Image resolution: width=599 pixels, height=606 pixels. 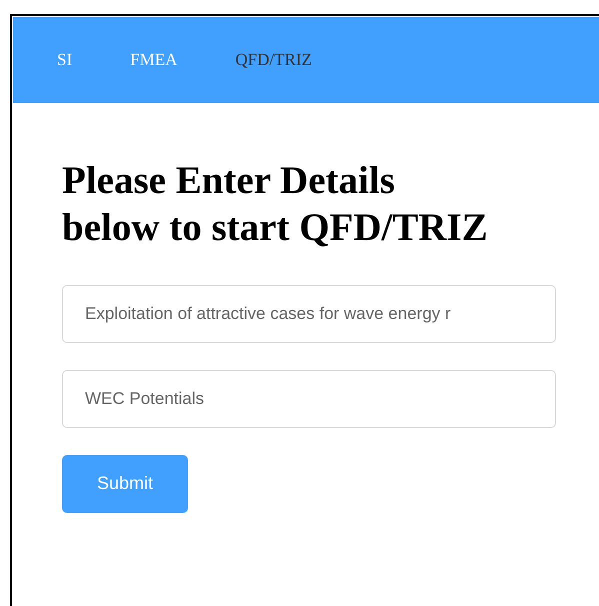 What do you see at coordinates (275, 204) in the screenshot?
I see `page-heading: Please Enter Details below to start QFD/TRIZ` at bounding box center [275, 204].